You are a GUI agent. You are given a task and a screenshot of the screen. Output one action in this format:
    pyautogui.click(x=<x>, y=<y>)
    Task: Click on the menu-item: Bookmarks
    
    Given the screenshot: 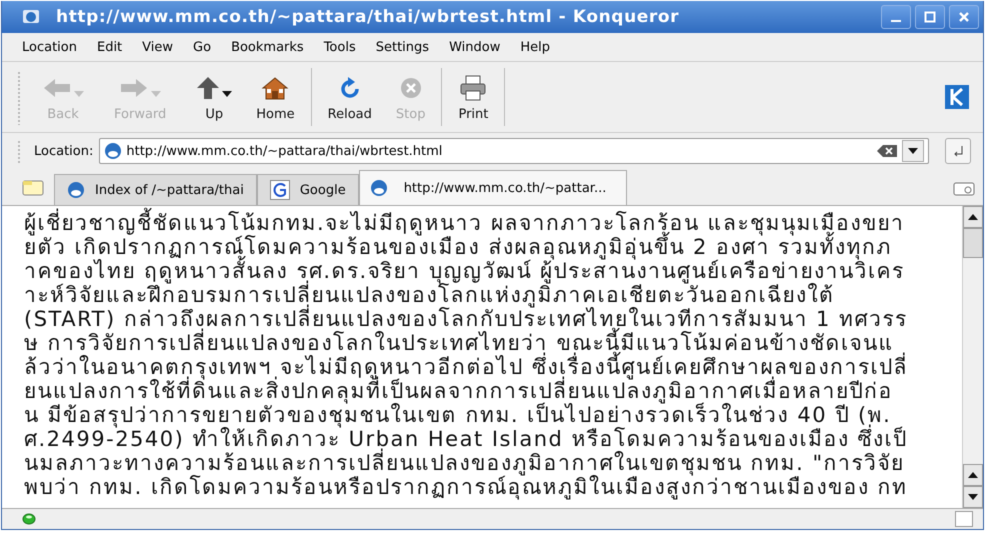 What is the action you would take?
    pyautogui.click(x=267, y=47)
    